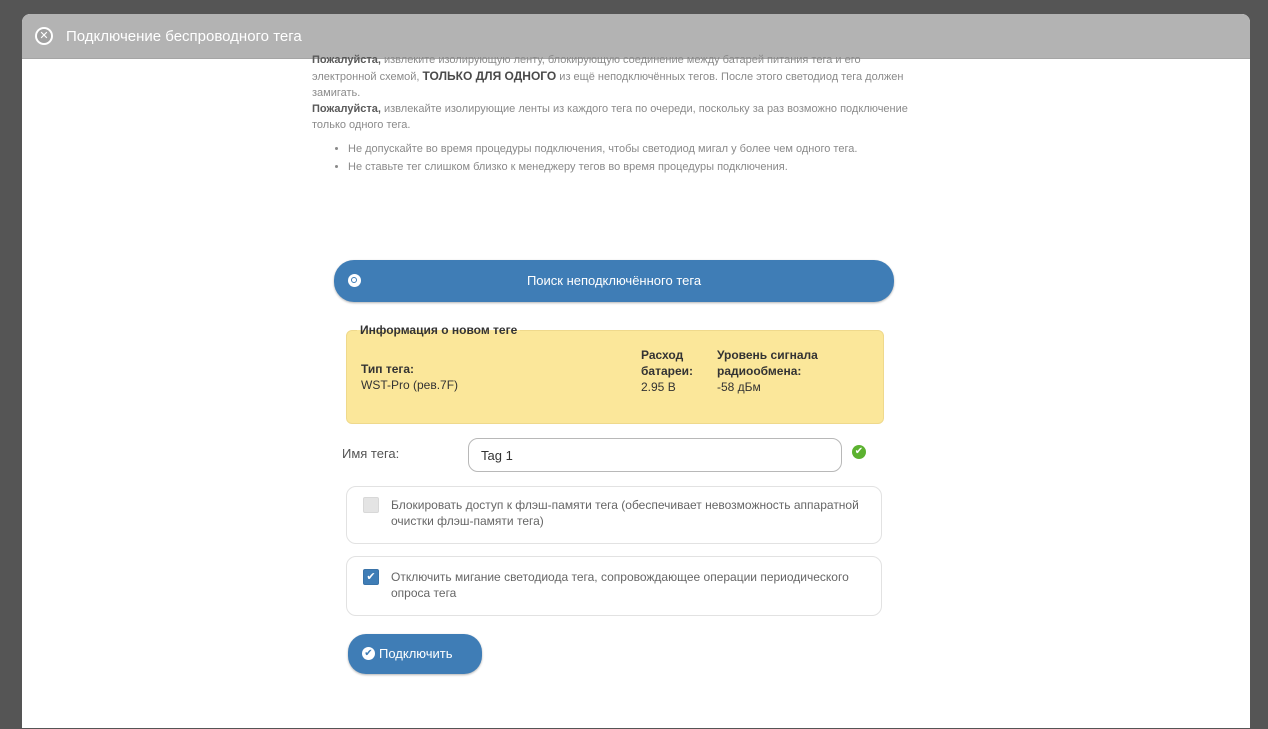 The width and height of the screenshot is (1268, 729). I want to click on intro-p2-bold: Пожалуйста,, so click(346, 109).